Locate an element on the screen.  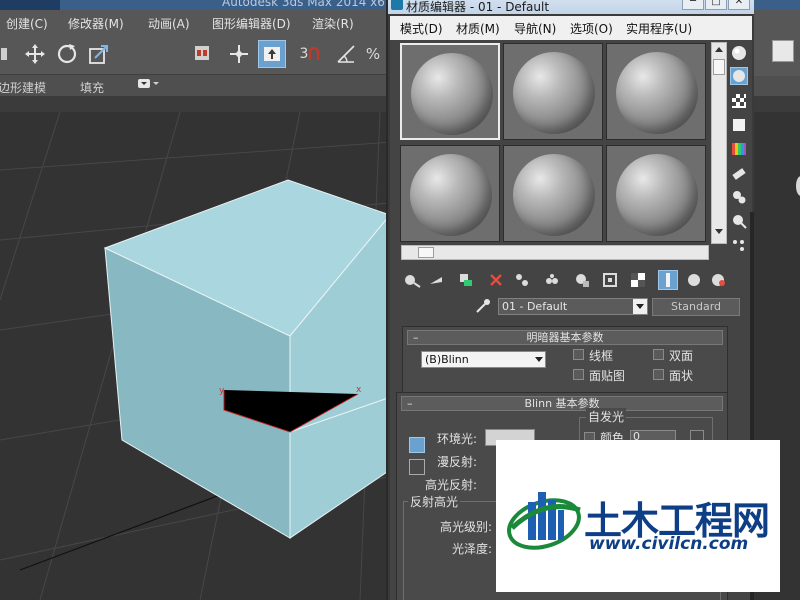
go-forward-to-sibling-icon is located at coordinates (718, 280).